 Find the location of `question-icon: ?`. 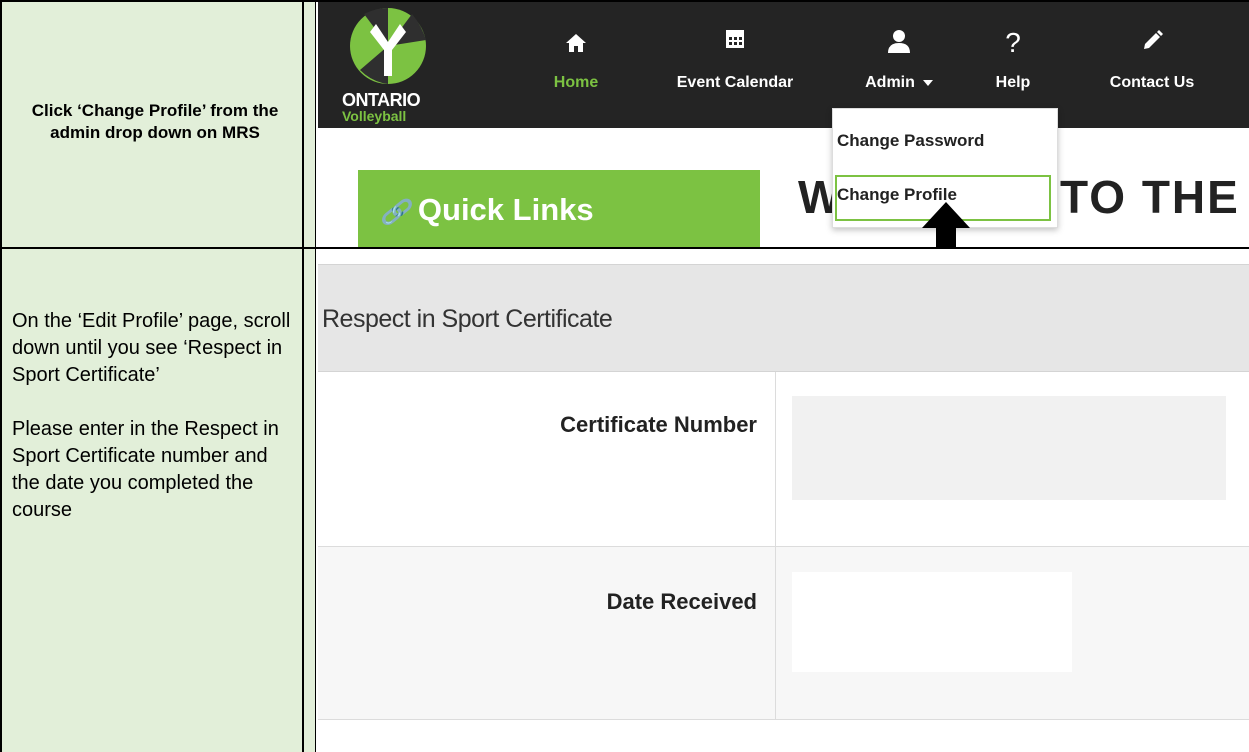

question-icon: ? is located at coordinates (1013, 42).